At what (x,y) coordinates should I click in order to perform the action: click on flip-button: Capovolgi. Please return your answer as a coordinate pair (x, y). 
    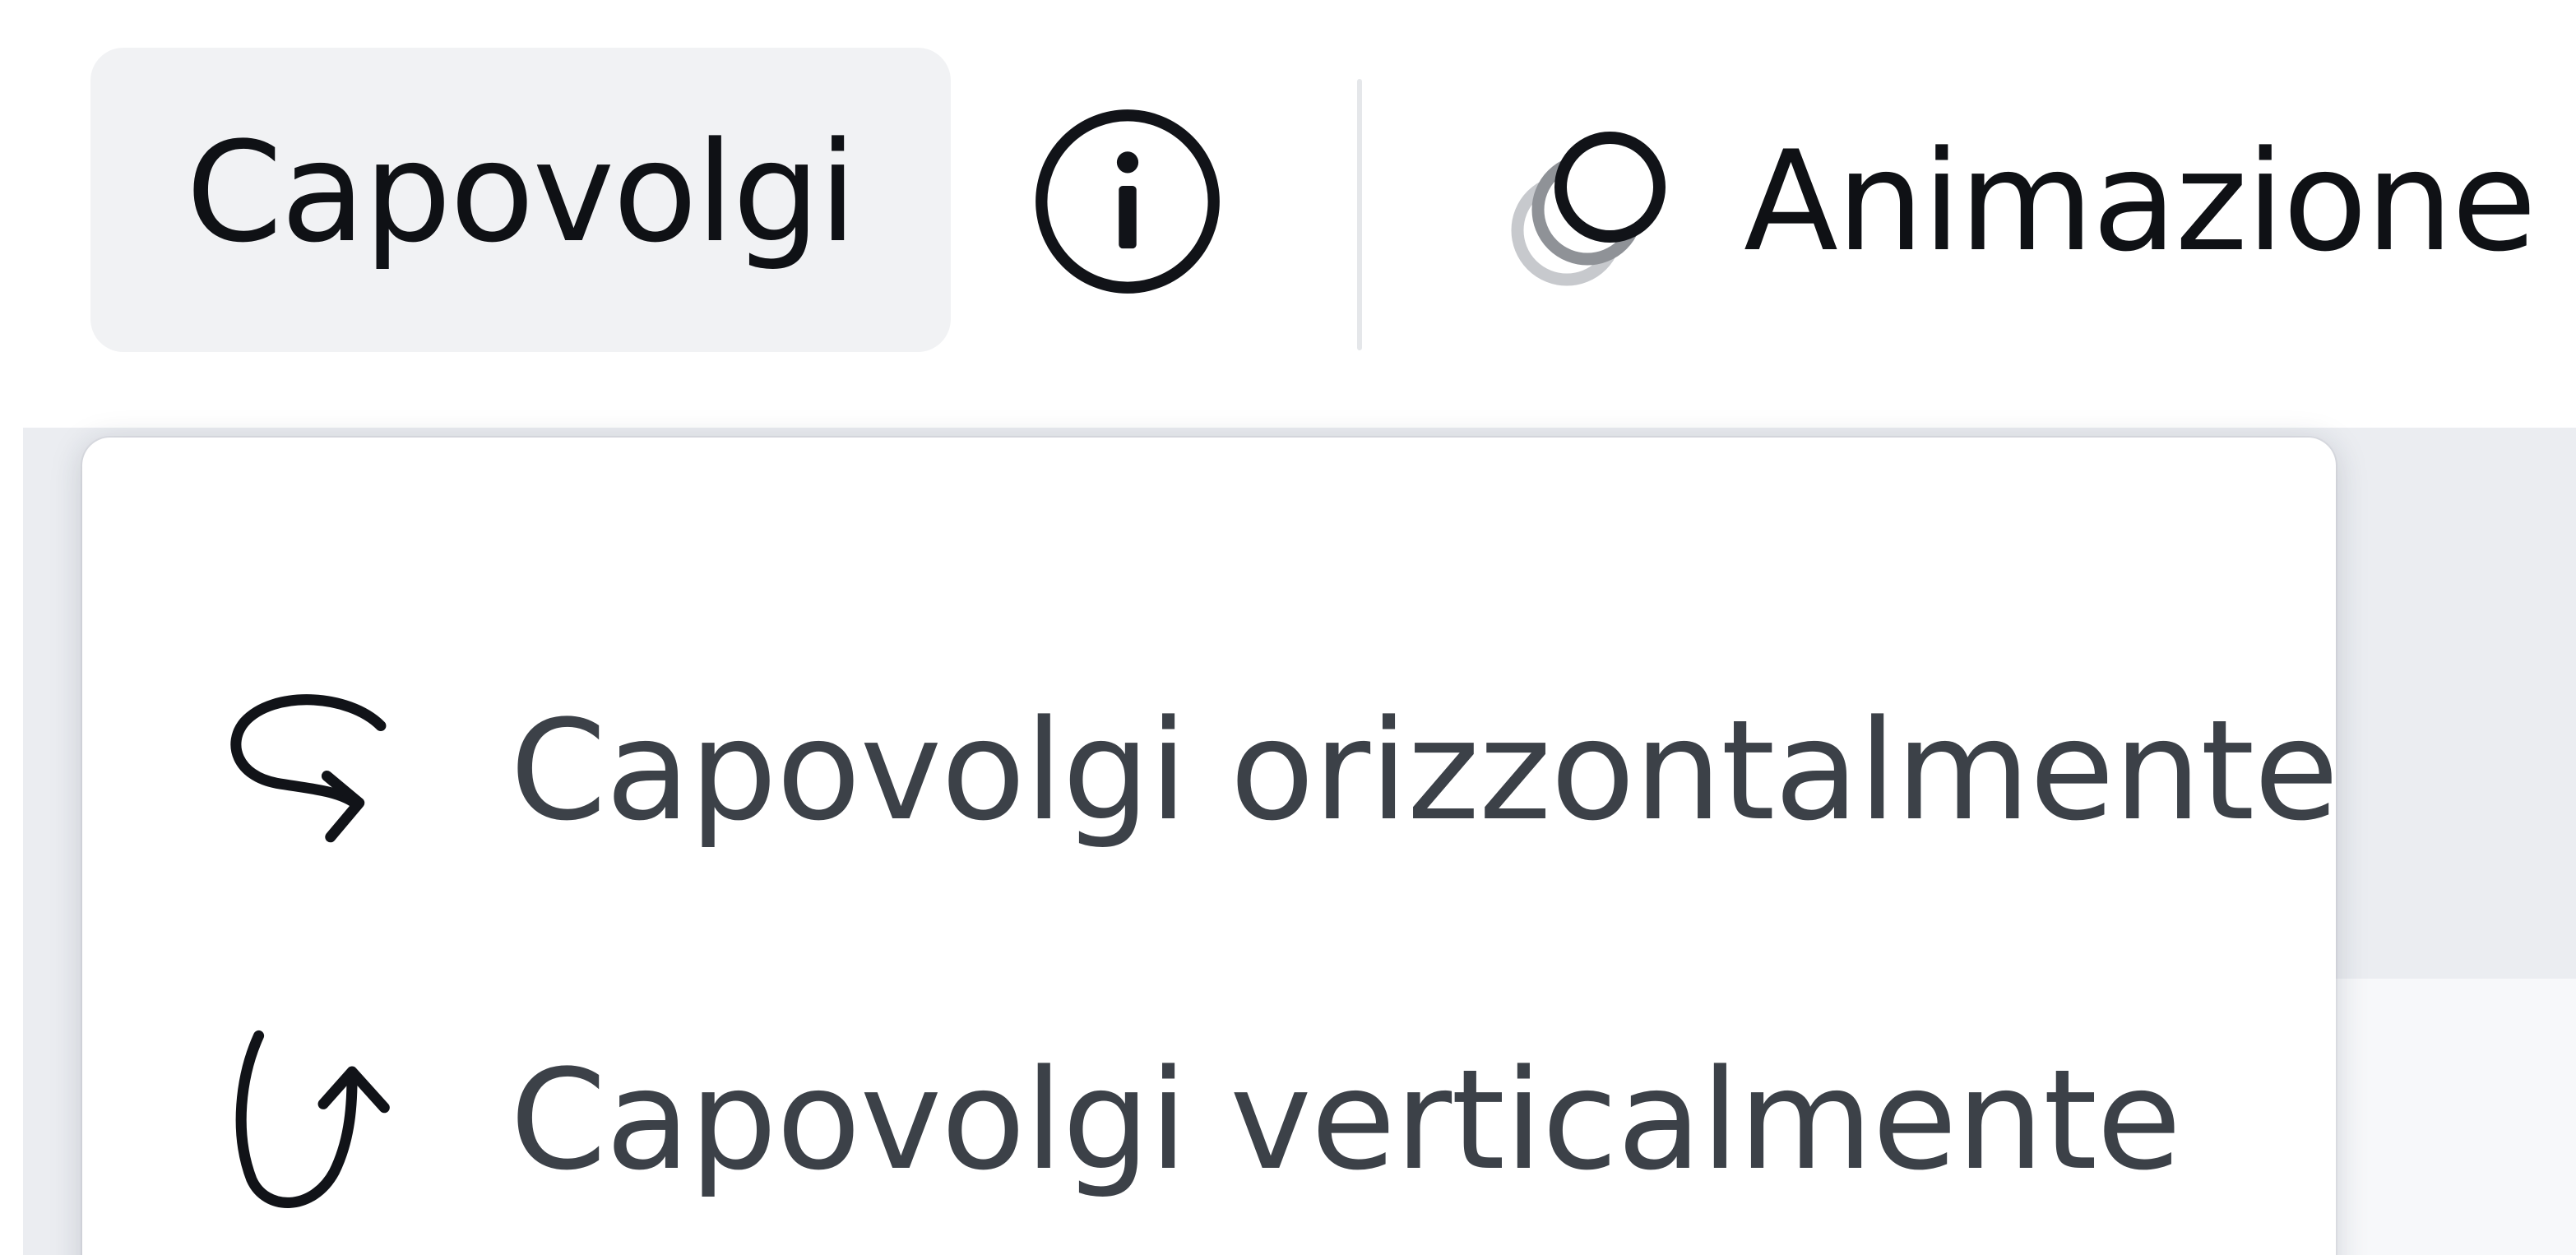
    Looking at the image, I should click on (521, 200).